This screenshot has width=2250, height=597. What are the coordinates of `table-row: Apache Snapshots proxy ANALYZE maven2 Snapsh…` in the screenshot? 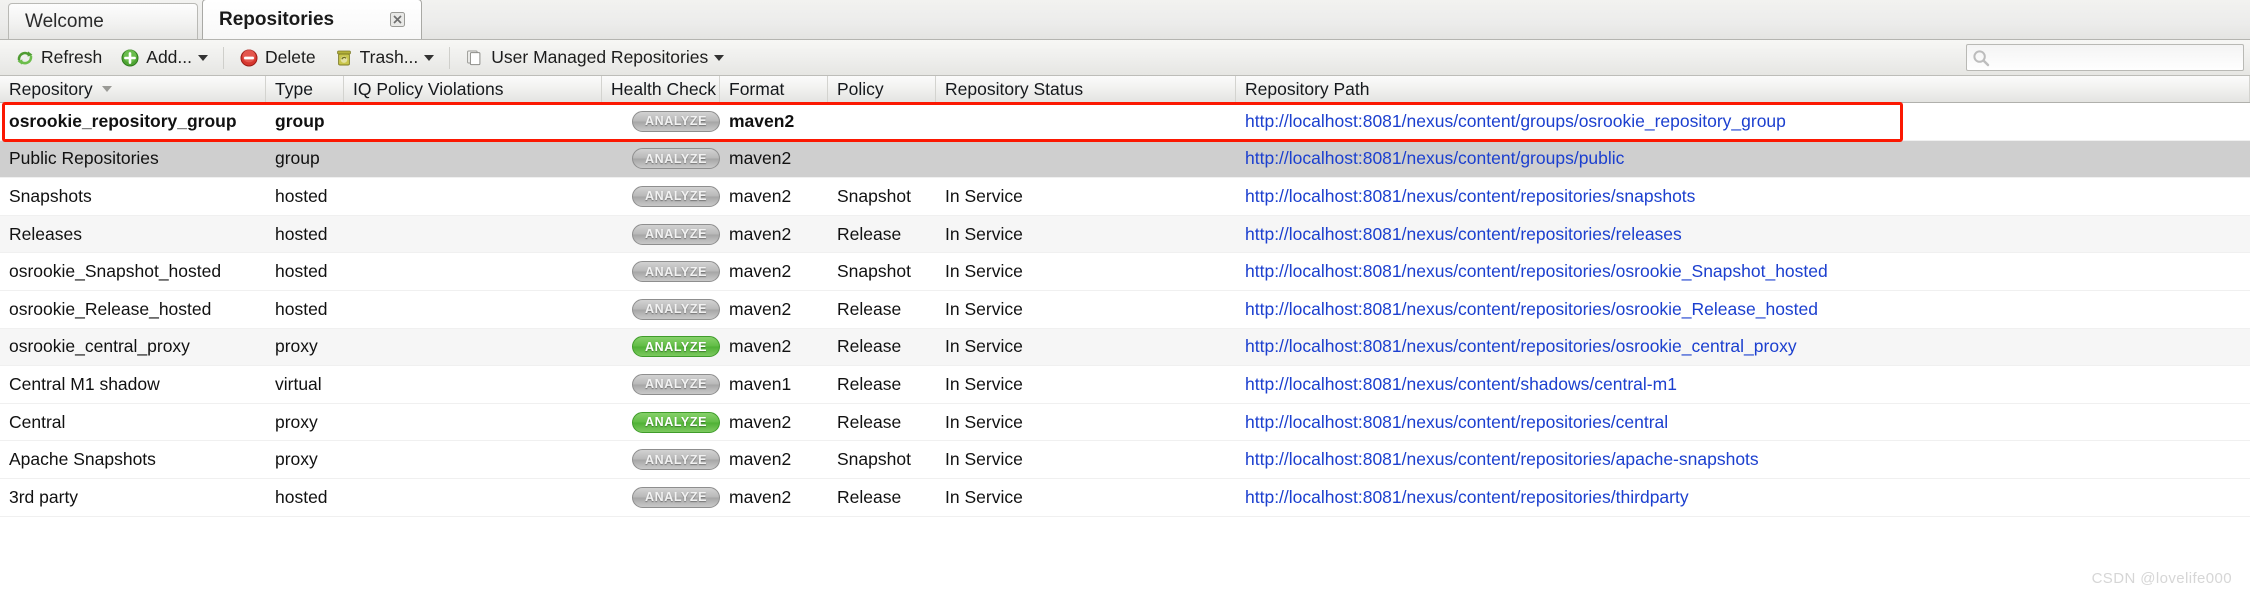 It's located at (1125, 460).